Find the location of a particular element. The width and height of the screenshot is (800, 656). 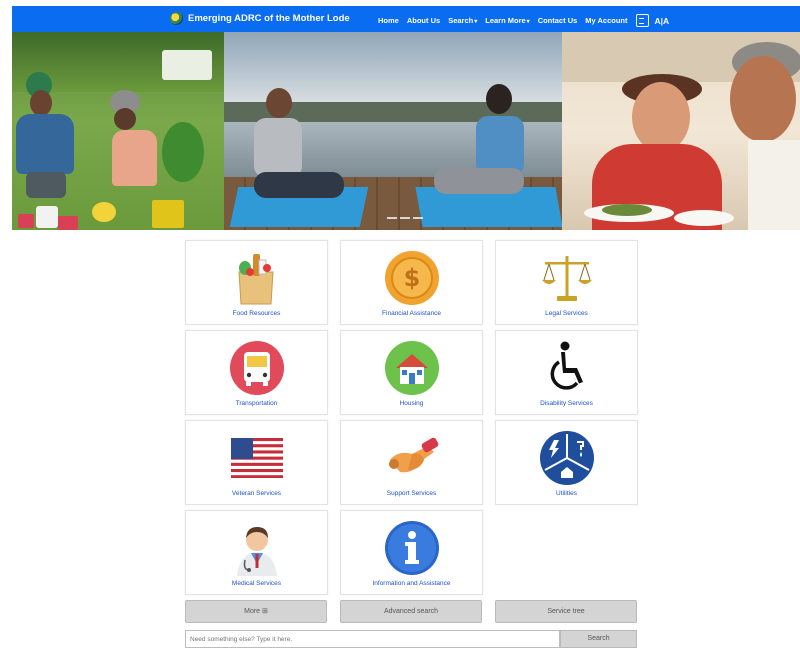

nav-item-about-us: About Us is located at coordinates (423, 20).